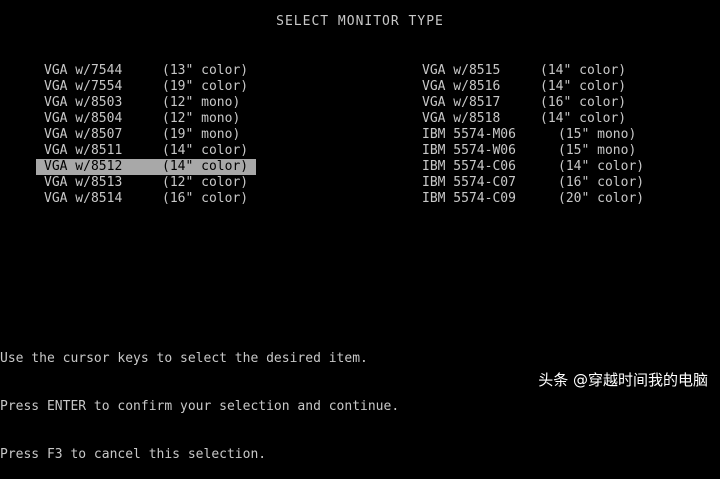 This screenshot has width=720, height=479. What do you see at coordinates (146, 71) in the screenshot?
I see `monitor-option: VGA w/7544 (13" color)` at bounding box center [146, 71].